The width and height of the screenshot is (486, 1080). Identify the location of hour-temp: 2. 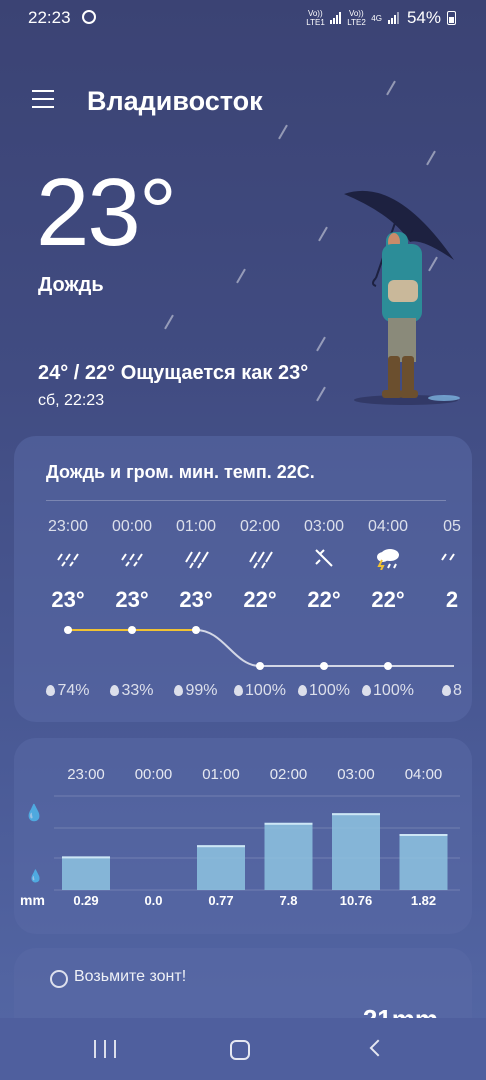
(452, 599).